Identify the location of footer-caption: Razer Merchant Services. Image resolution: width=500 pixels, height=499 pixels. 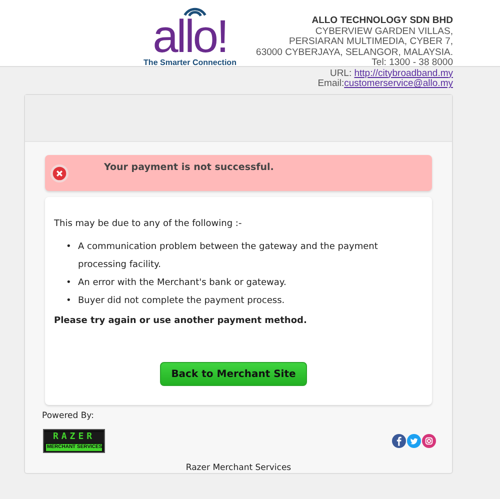
(238, 468).